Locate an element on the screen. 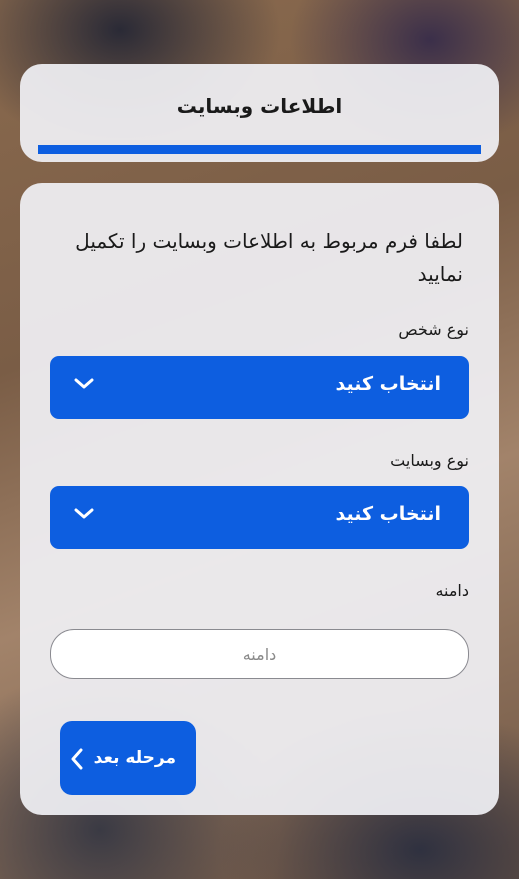 The height and width of the screenshot is (879, 519). person-type-select: انتخاب کنید is located at coordinates (259, 387).